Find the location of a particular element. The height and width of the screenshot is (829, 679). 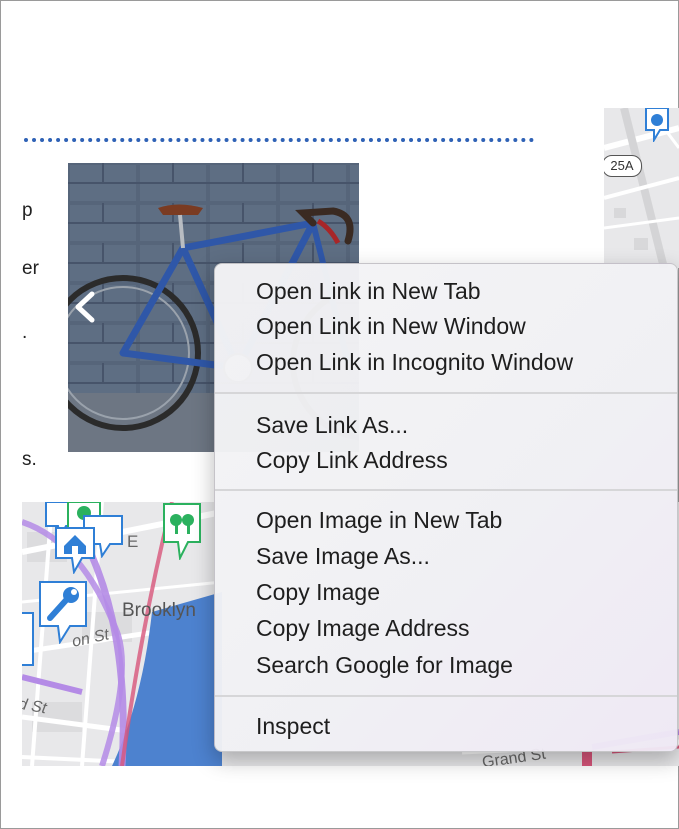

menu-item-search-google-for-image: Search Google for Image is located at coordinates (461, 665).